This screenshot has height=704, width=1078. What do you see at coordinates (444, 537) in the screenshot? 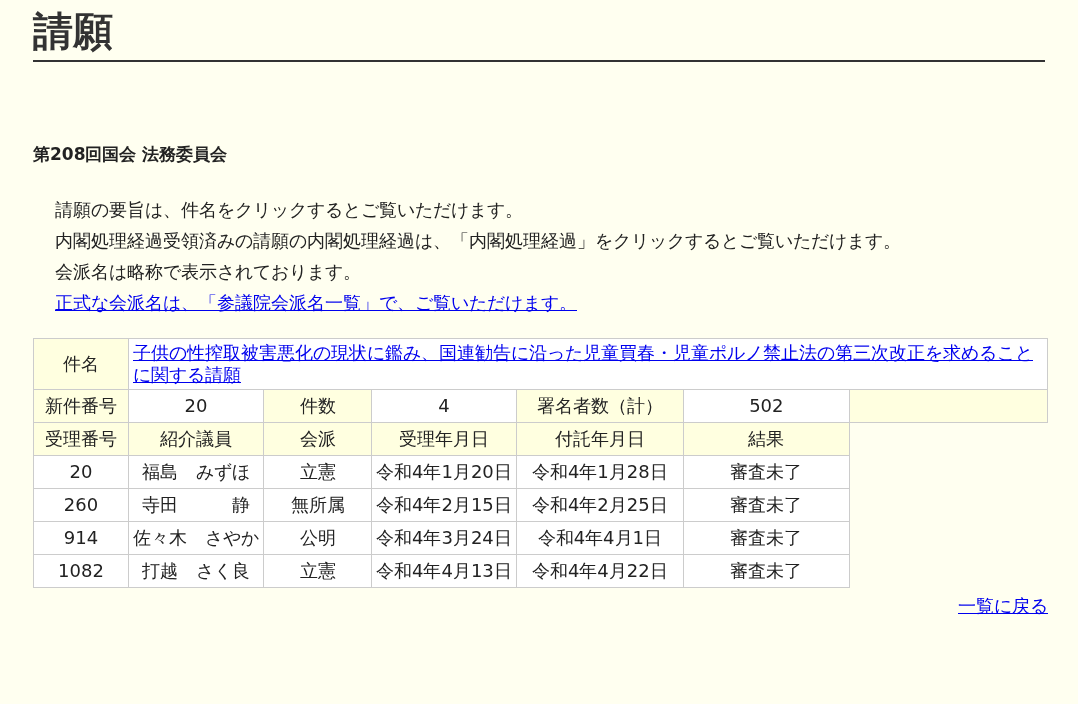
I see `table-cell: 令和4年3月24日` at bounding box center [444, 537].